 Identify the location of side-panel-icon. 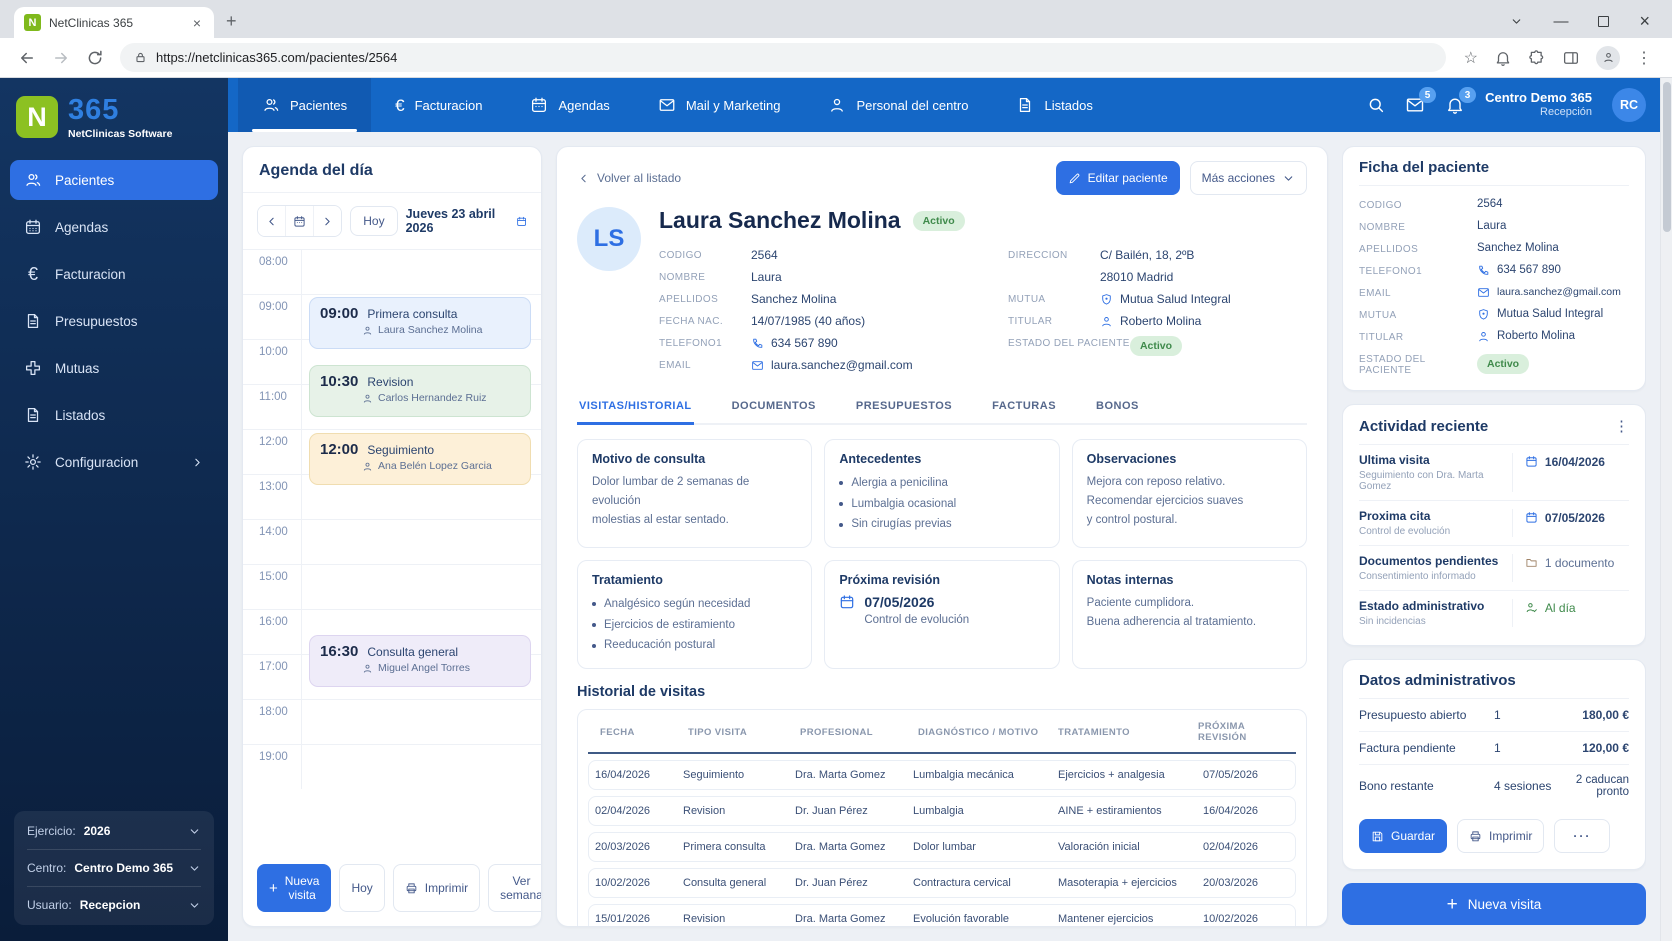
(1571, 58).